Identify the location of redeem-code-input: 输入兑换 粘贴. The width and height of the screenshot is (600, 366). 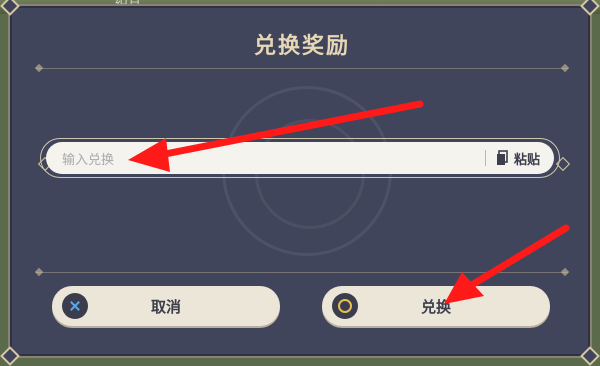
(300, 158).